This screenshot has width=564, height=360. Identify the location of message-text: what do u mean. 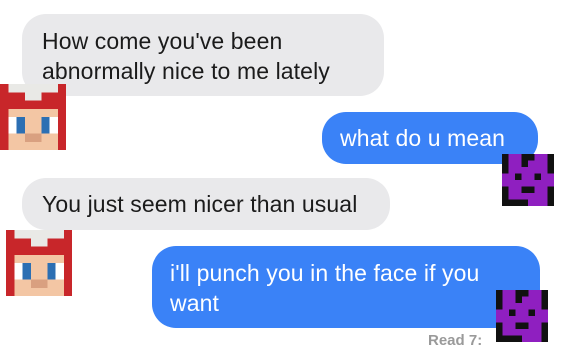
(423, 138).